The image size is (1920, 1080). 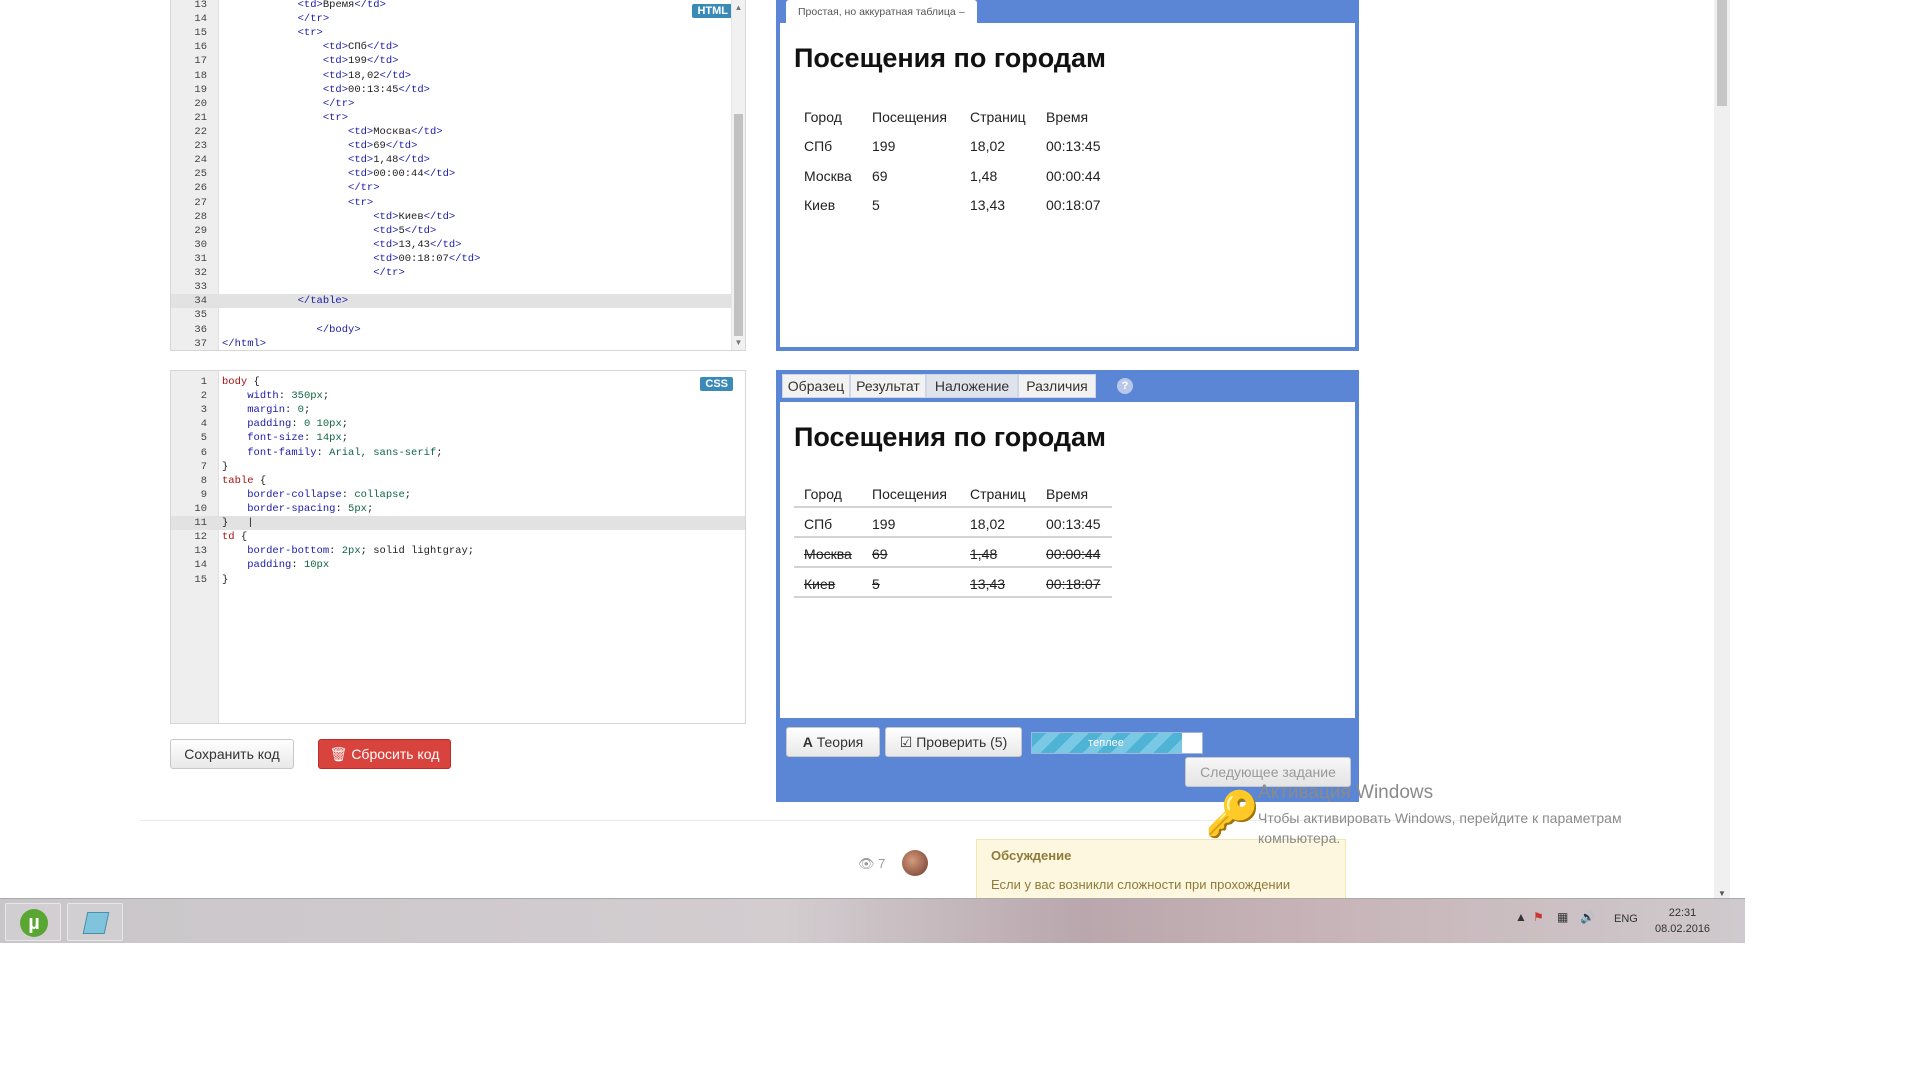 I want to click on code-line: 6 font-family: Arial, sans-serif;, so click(x=458, y=453).